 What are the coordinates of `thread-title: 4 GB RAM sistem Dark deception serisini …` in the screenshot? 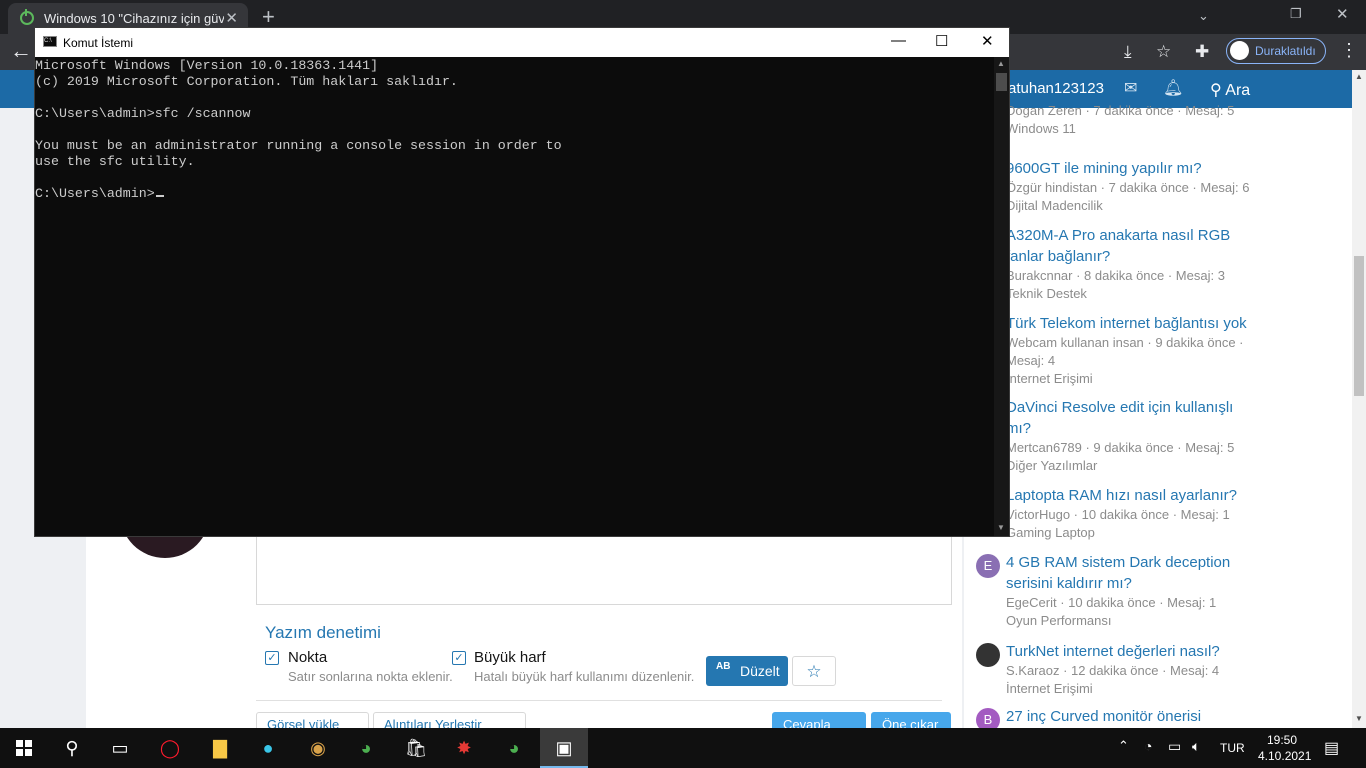 It's located at (1116, 573).